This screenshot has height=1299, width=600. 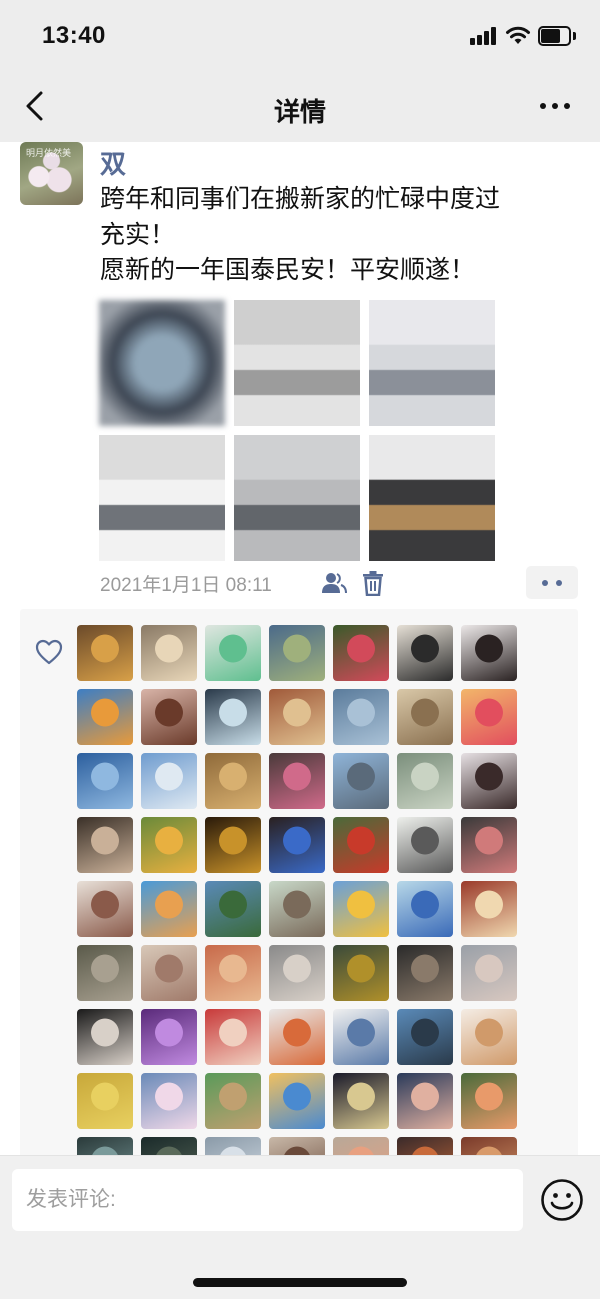 What do you see at coordinates (49, 652) in the screenshot?
I see `heart-icon` at bounding box center [49, 652].